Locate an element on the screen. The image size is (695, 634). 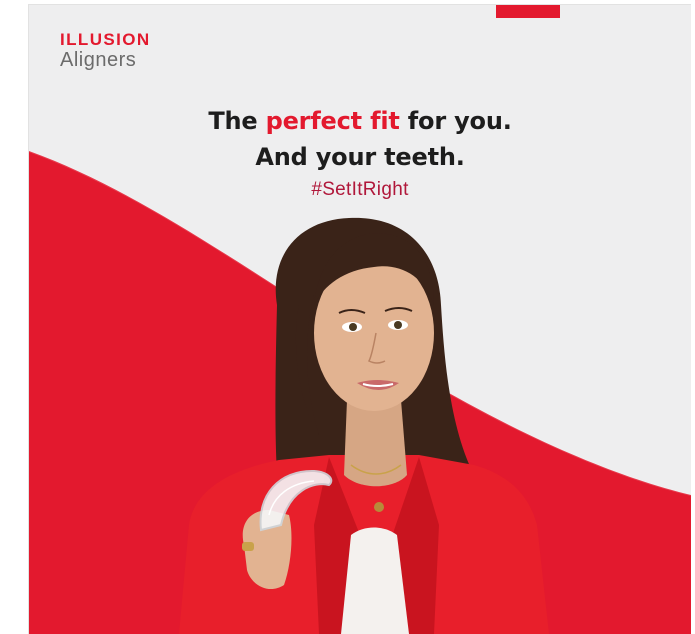
headline-highlight: perfect fit is located at coordinates (333, 121).